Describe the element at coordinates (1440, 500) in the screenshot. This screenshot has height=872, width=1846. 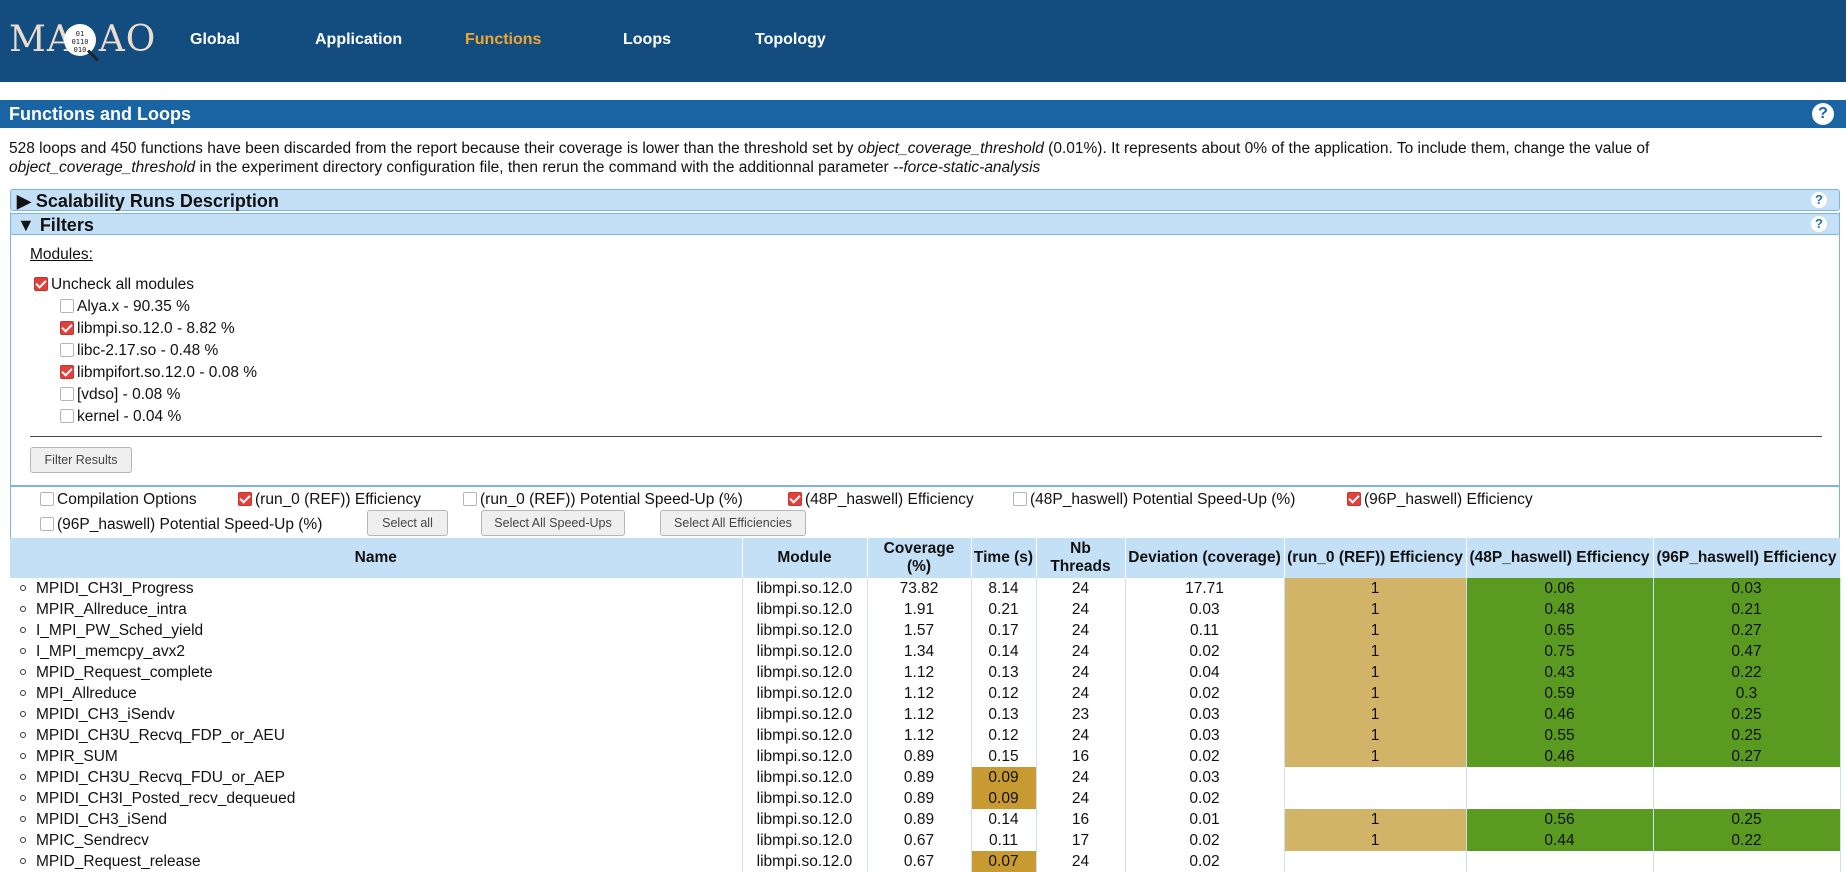
I see `column-option: (96P_haswell) Efficiency` at that location.